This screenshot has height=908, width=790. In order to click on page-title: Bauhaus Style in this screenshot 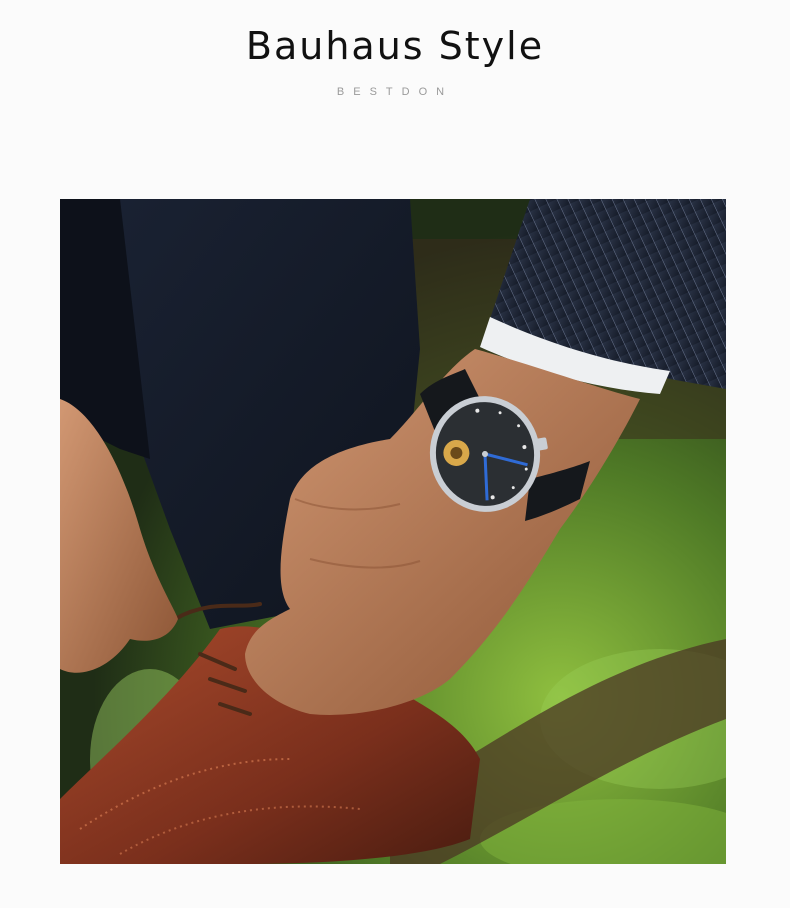, I will do `click(395, 46)`.